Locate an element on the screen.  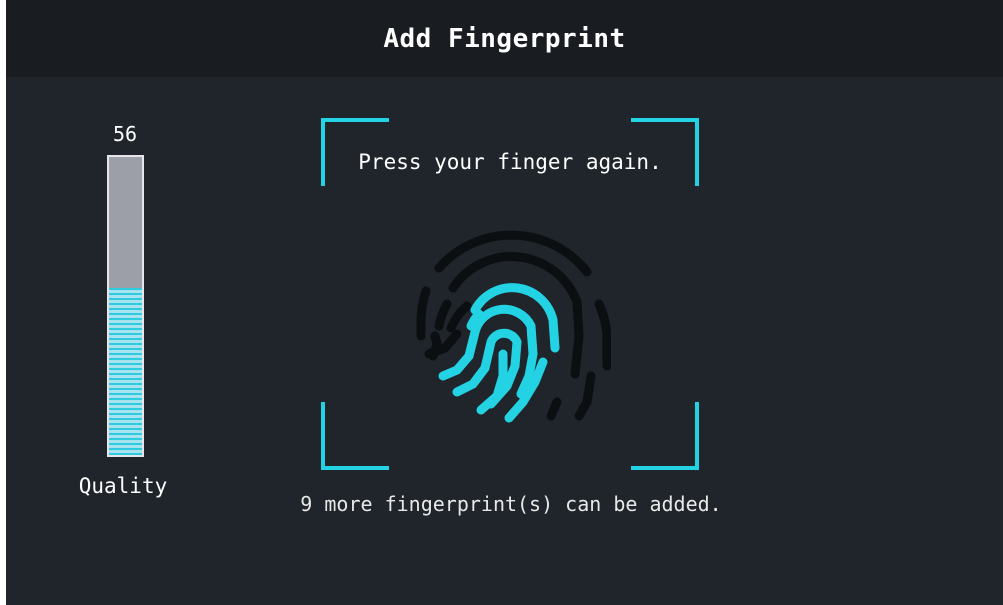
title-bar: Add Fingerprint is located at coordinates (504, 38).